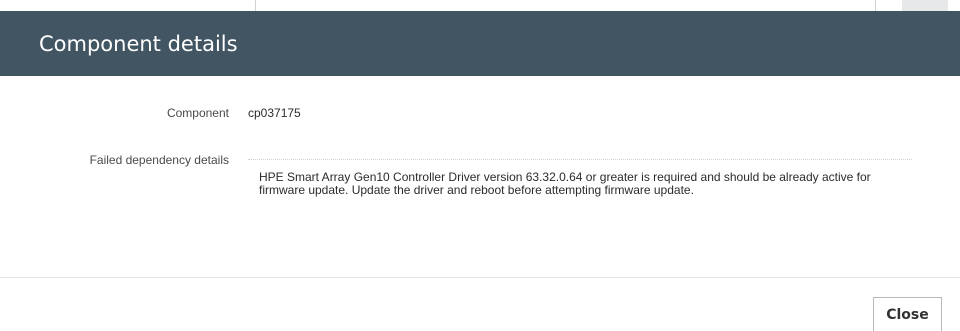 The height and width of the screenshot is (331, 960). I want to click on dialog-title: Component details, so click(138, 44).